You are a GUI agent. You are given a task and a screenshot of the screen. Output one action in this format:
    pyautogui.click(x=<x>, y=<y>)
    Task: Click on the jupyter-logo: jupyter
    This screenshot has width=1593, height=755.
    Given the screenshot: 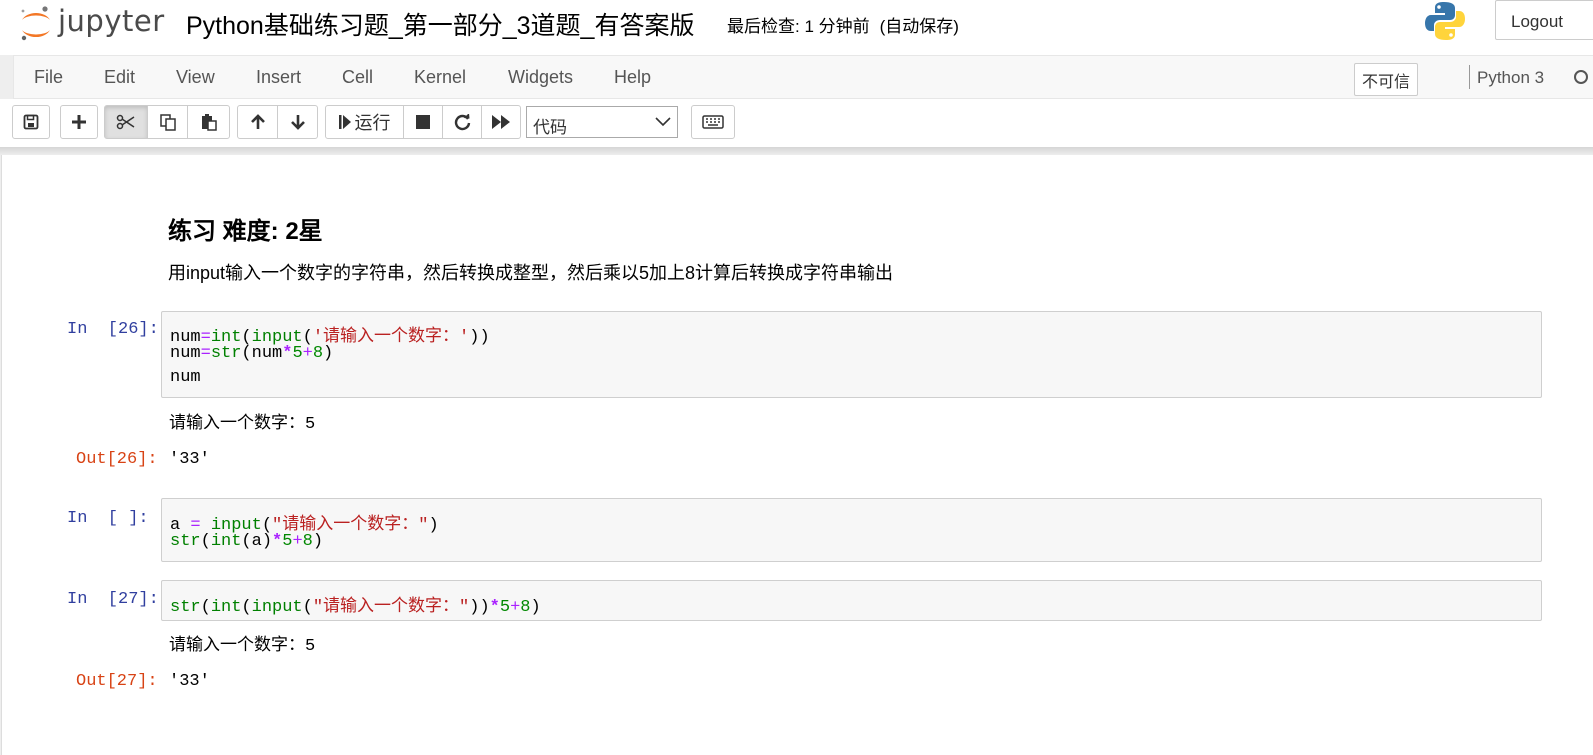 What is the action you would take?
    pyautogui.click(x=98, y=23)
    